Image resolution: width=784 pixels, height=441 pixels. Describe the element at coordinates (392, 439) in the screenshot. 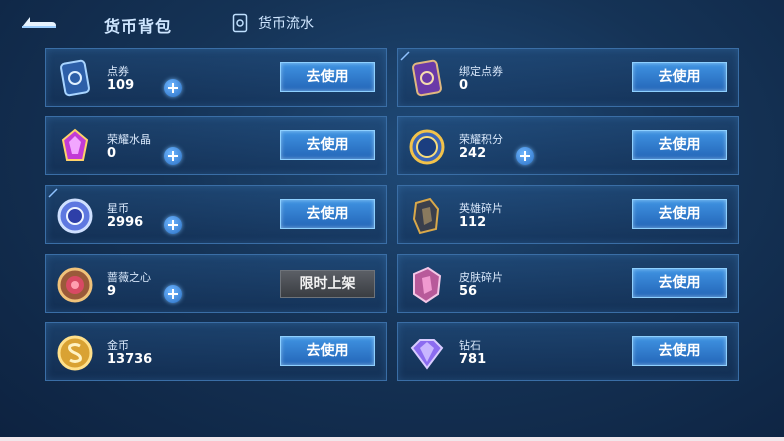

I see `bottom-strip` at that location.